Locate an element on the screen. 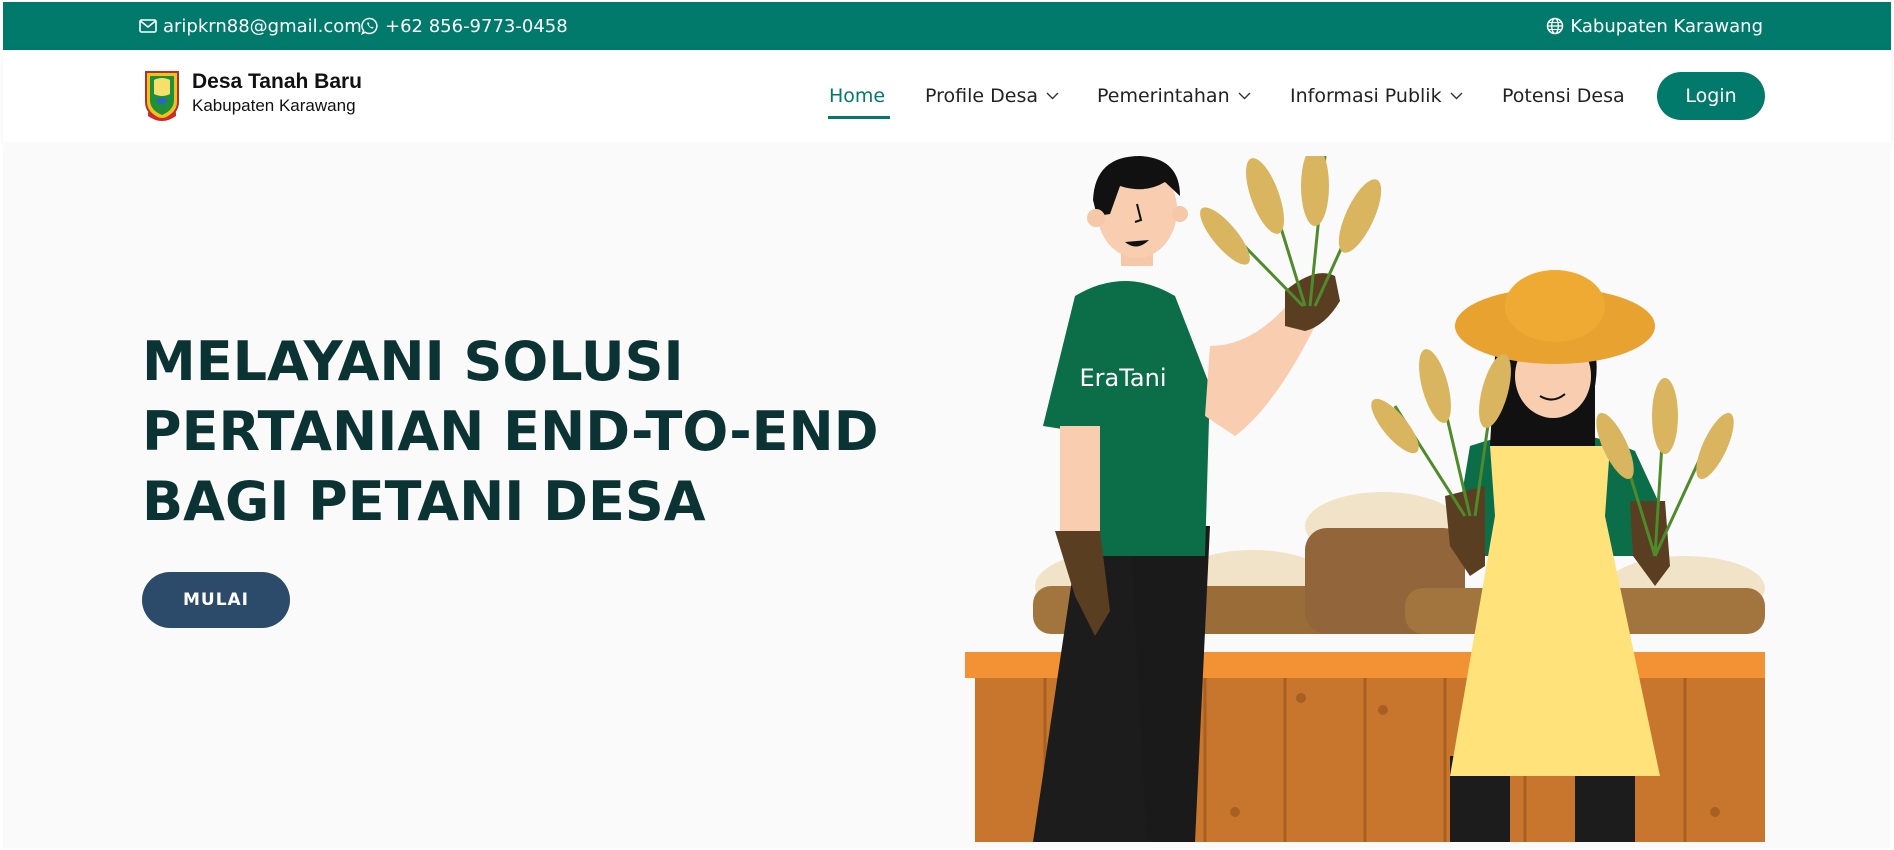 The width and height of the screenshot is (1894, 850). nav-informasi-publik: Informasi Publik is located at coordinates (1376, 96).